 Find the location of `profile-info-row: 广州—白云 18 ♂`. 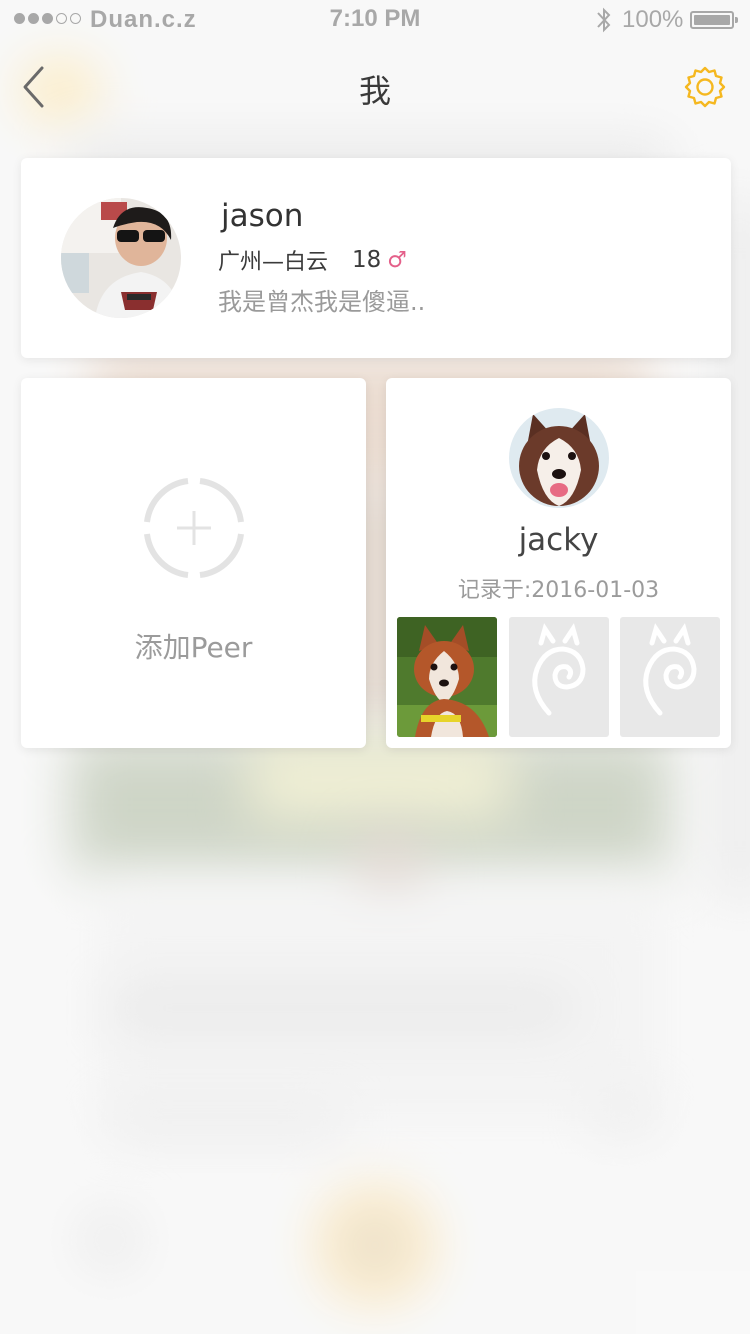

profile-info-row: 广州—白云 18 ♂ is located at coordinates (312, 260).